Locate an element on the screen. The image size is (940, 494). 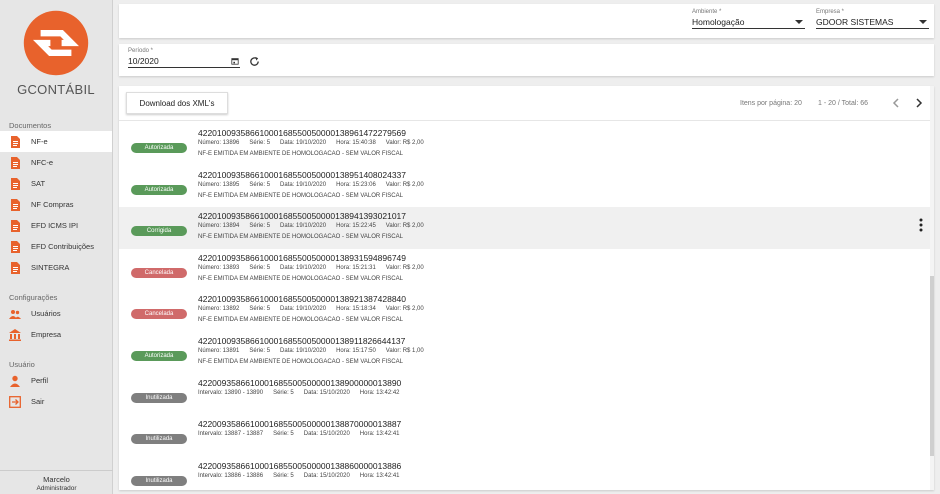
meta-field: Hora: 15:40:38 is located at coordinates (356, 143).